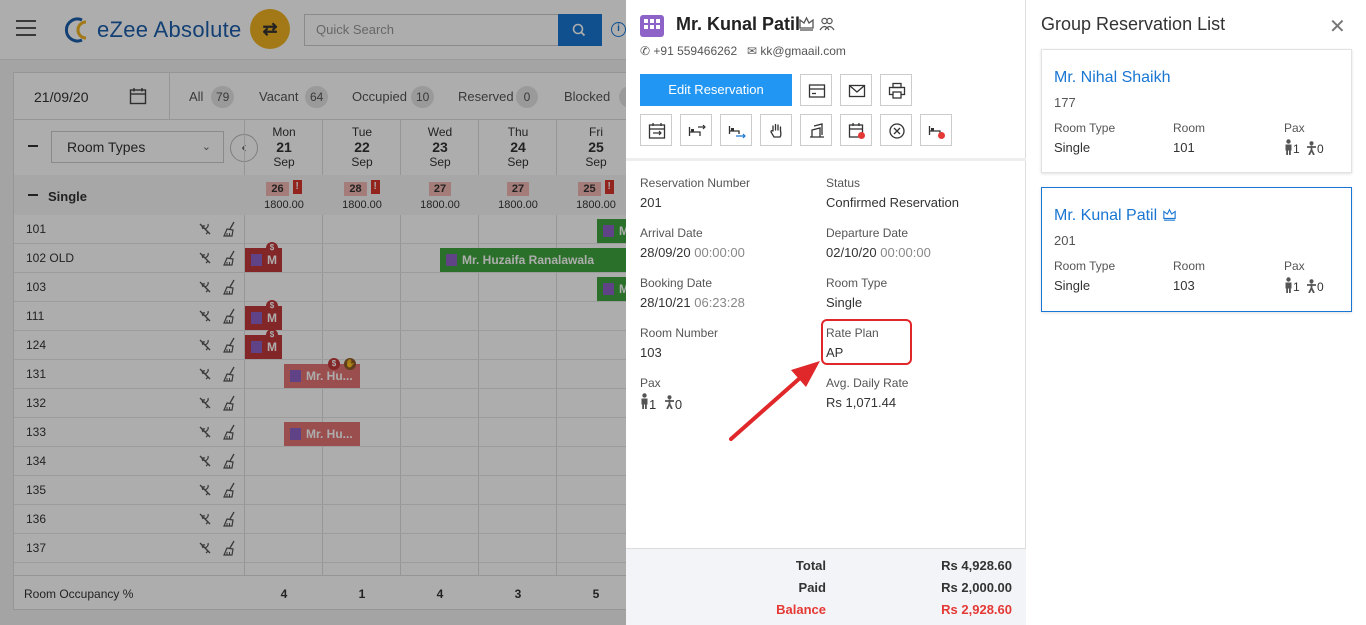 The width and height of the screenshot is (1366, 625). I want to click on balance-value: Rs 2,928.60, so click(976, 609).